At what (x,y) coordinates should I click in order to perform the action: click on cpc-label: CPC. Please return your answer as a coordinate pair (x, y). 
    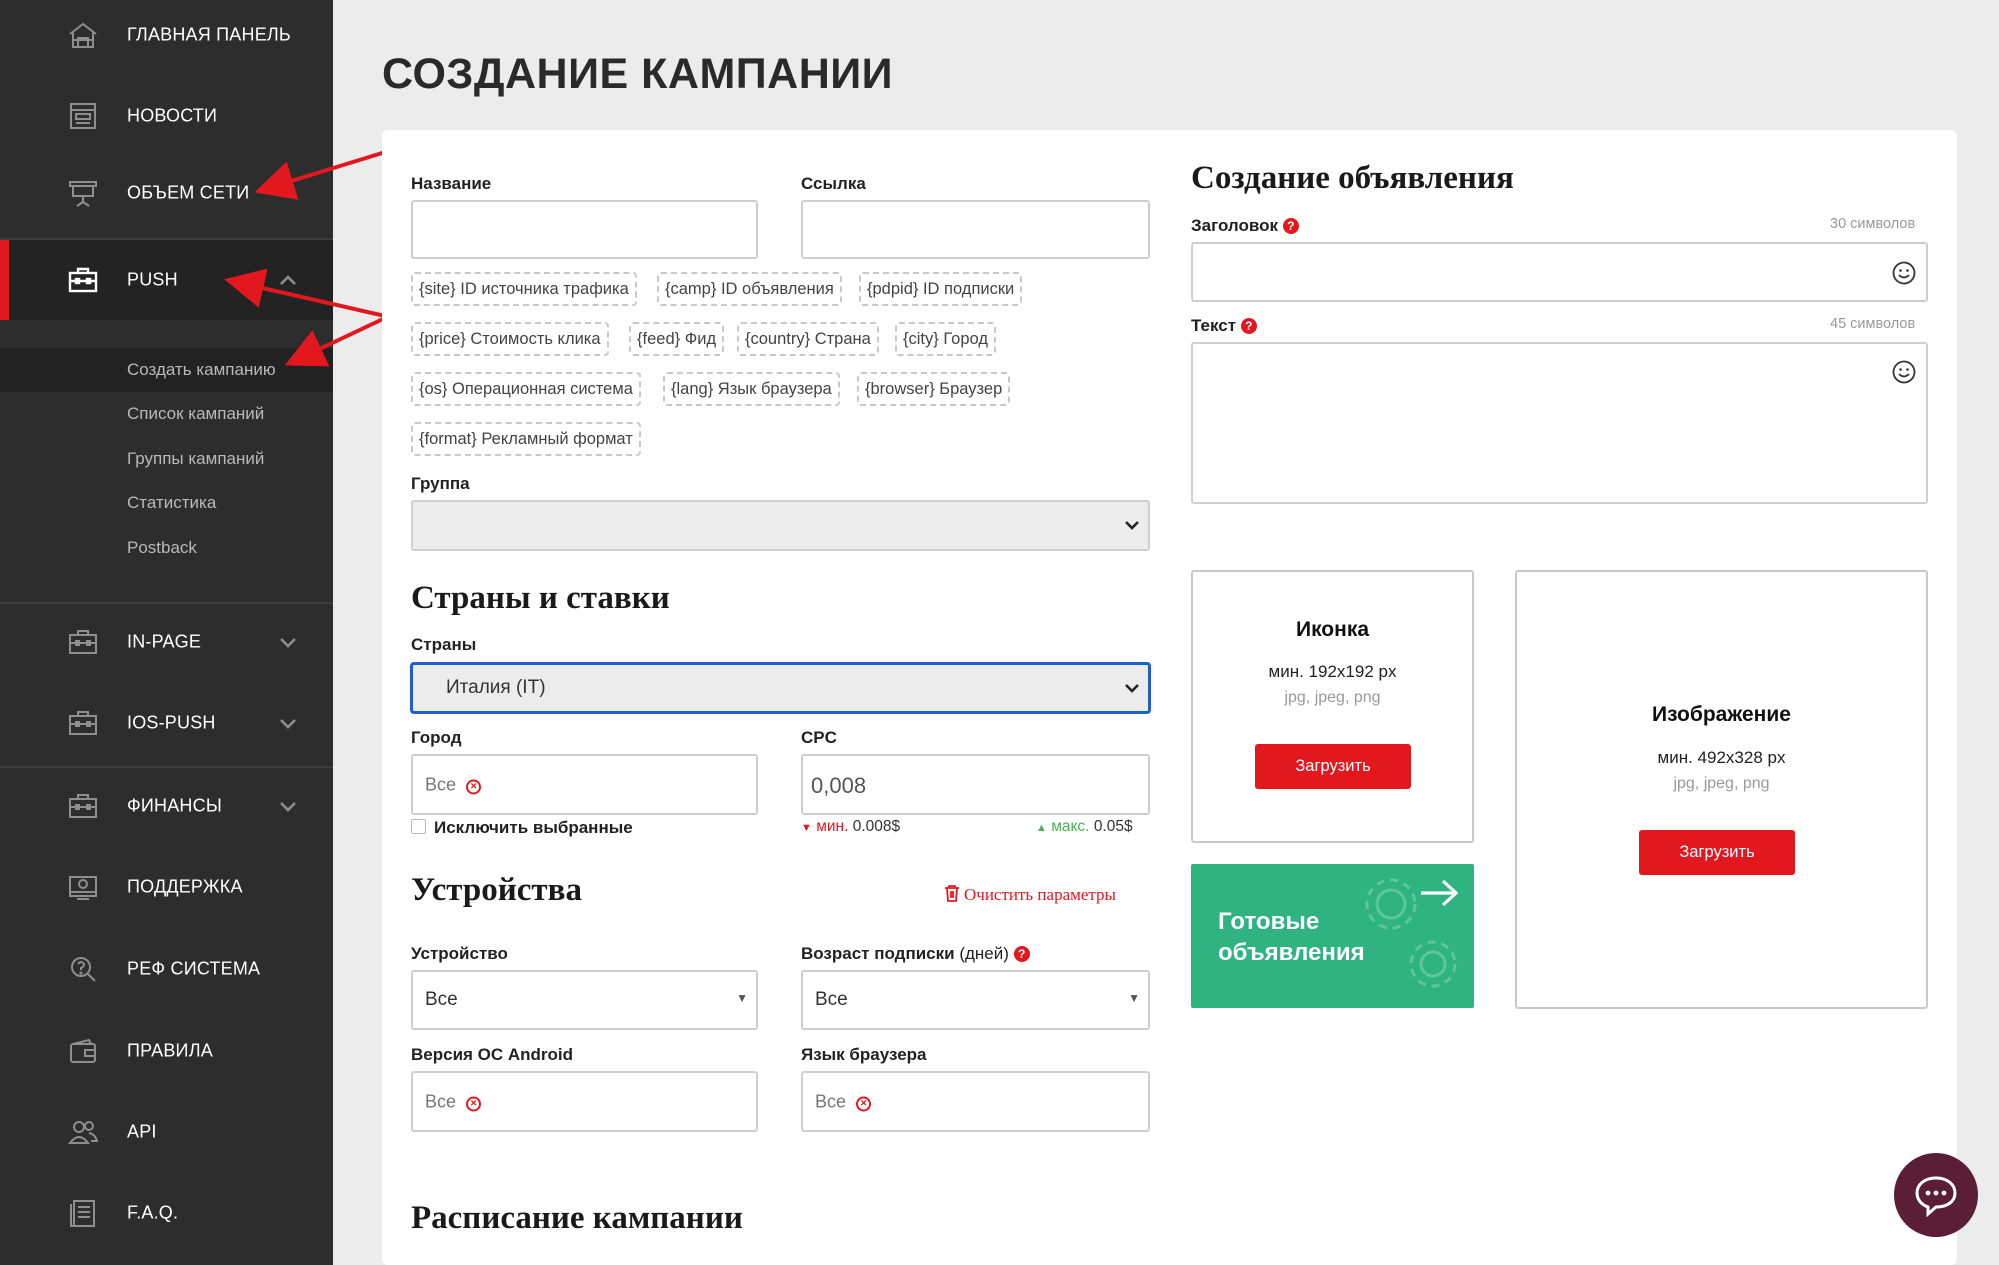
    Looking at the image, I should click on (819, 737).